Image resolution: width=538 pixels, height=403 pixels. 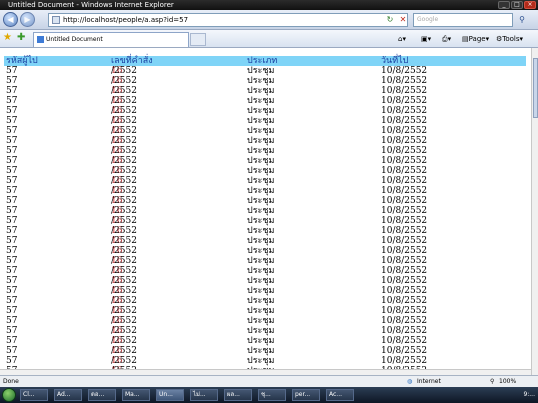 I want to click on status-text: Done, so click(x=11, y=381).